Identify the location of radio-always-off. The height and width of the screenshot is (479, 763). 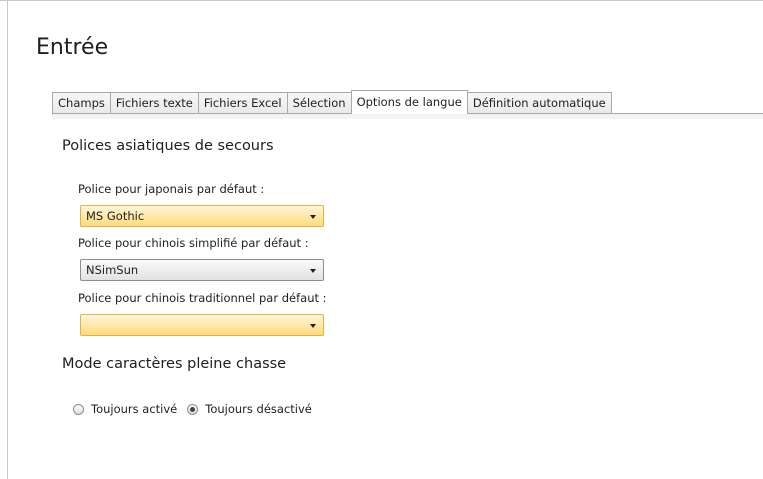
(193, 409).